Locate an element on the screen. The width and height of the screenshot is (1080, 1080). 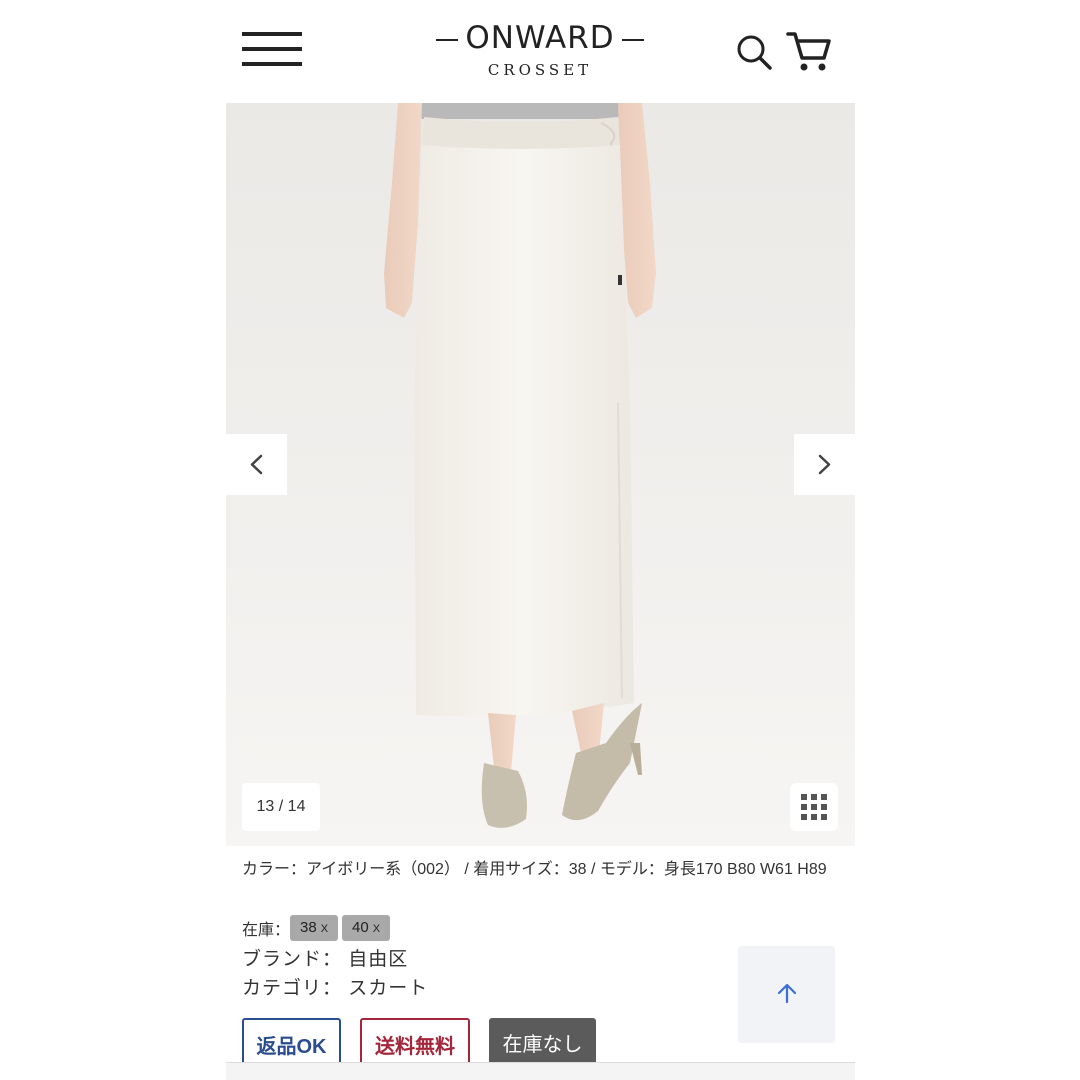
size-chip-38: 38 X is located at coordinates (314, 928).